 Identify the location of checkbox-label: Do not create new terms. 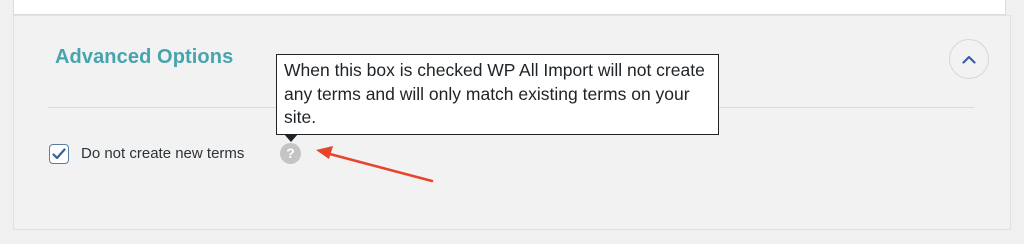
(162, 153).